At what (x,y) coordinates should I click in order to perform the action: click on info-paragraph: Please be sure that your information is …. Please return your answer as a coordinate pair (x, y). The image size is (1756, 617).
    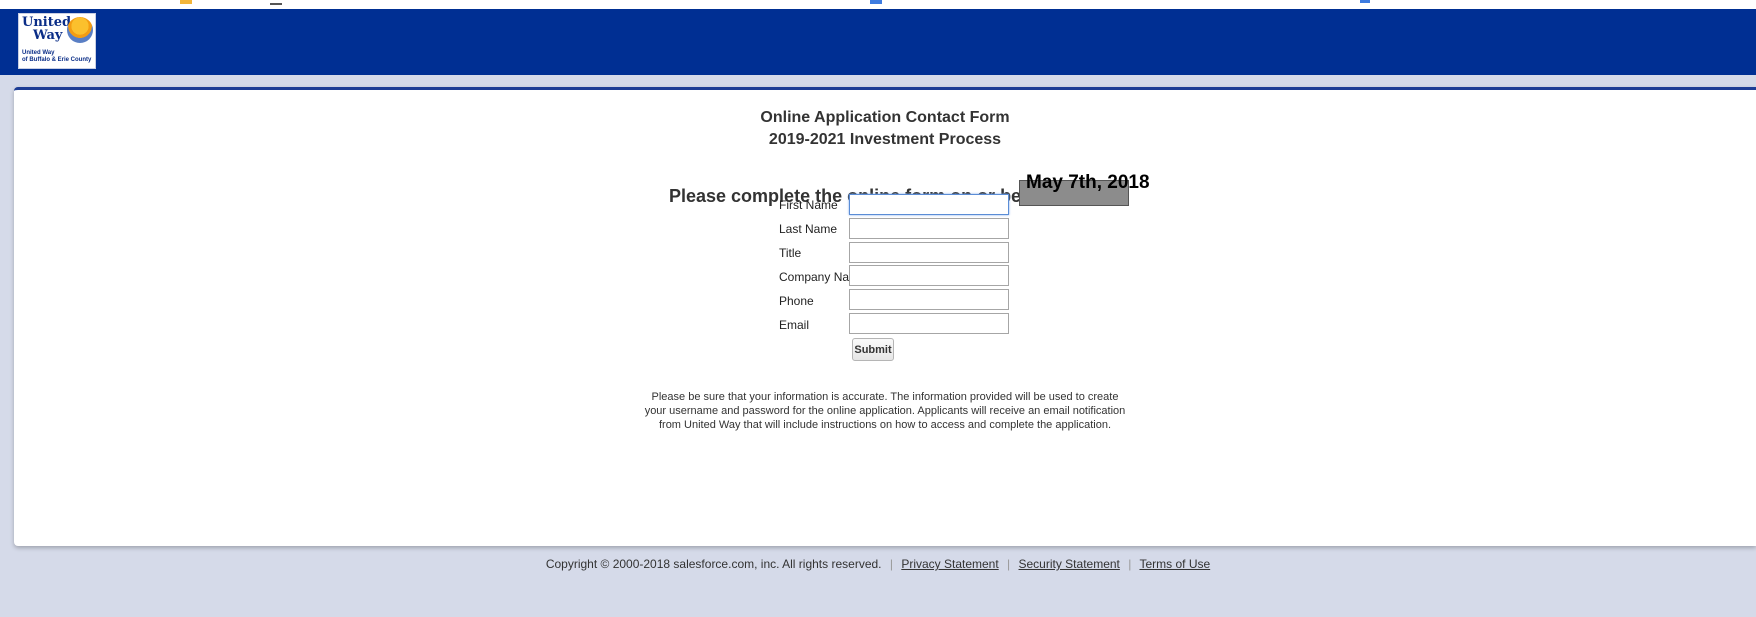
    Looking at the image, I should click on (885, 411).